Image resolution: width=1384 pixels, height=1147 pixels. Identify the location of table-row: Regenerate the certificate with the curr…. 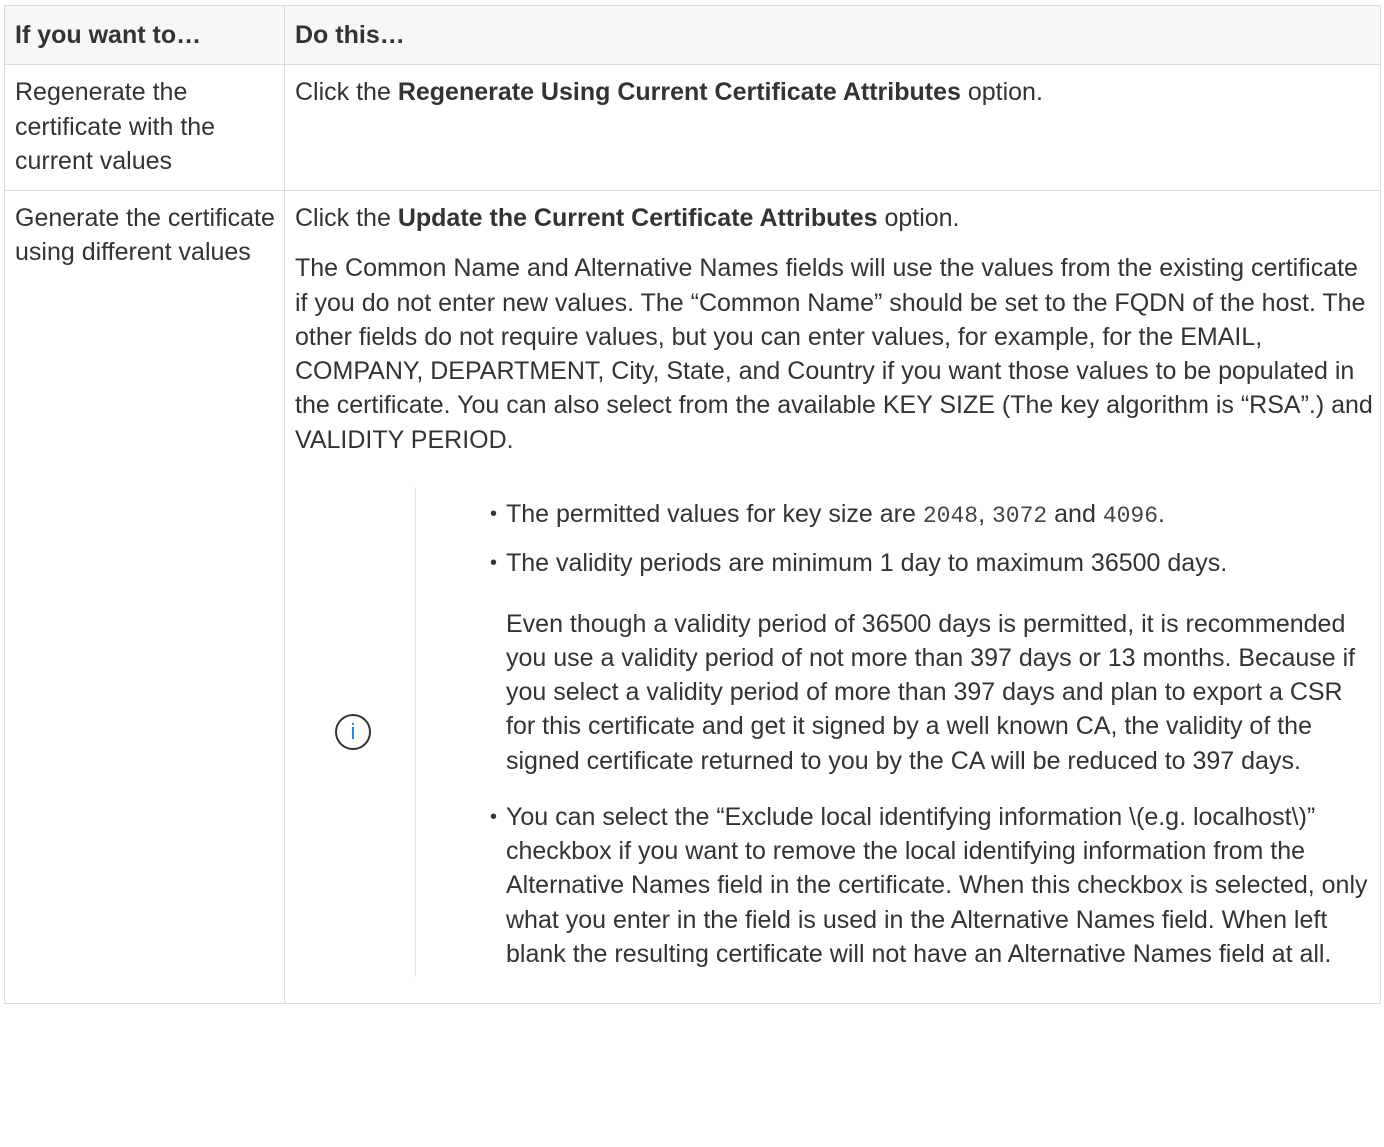
(692, 127).